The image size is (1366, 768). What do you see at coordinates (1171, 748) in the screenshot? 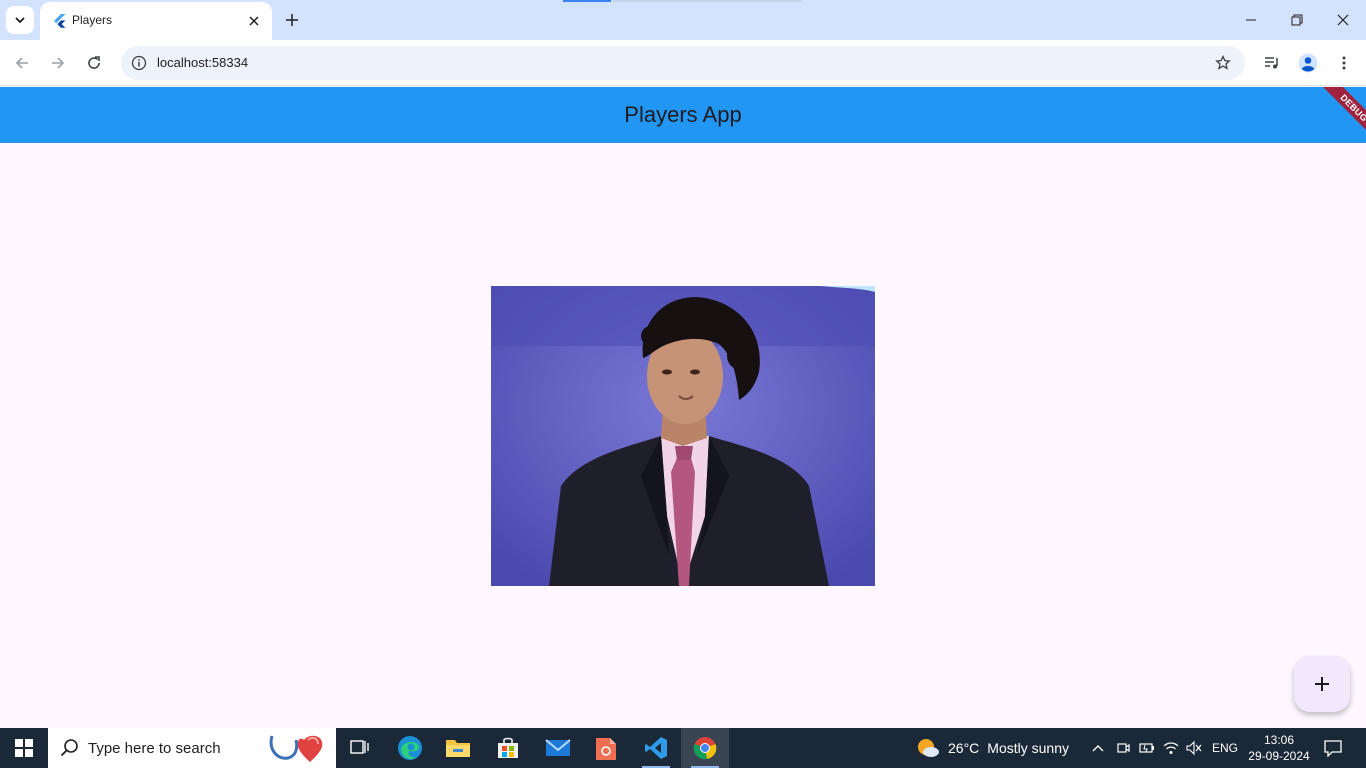
I see `wifi-icon` at bounding box center [1171, 748].